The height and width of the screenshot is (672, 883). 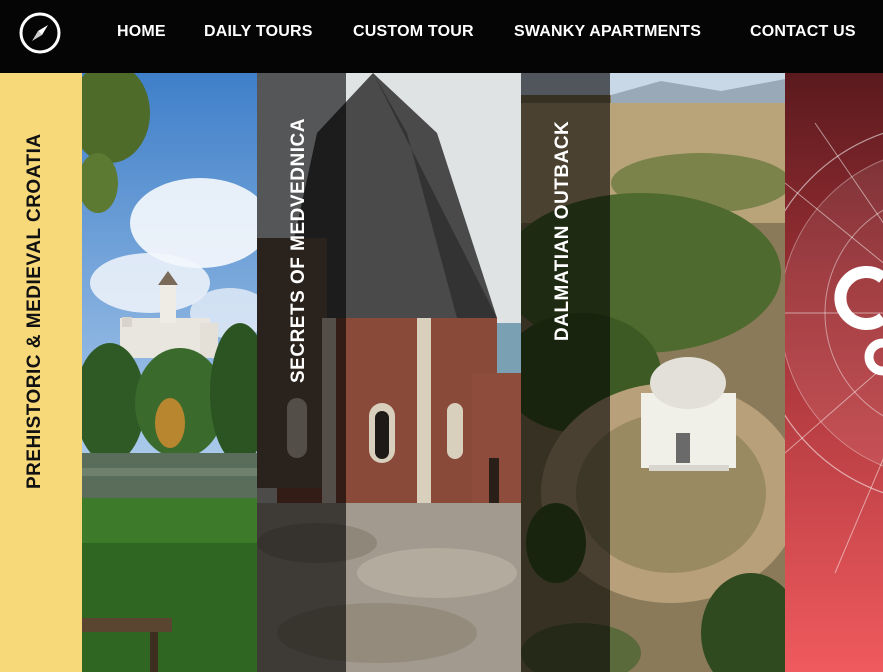 I want to click on nav-daily-tours-link: DAILY TOURS, so click(x=258, y=32).